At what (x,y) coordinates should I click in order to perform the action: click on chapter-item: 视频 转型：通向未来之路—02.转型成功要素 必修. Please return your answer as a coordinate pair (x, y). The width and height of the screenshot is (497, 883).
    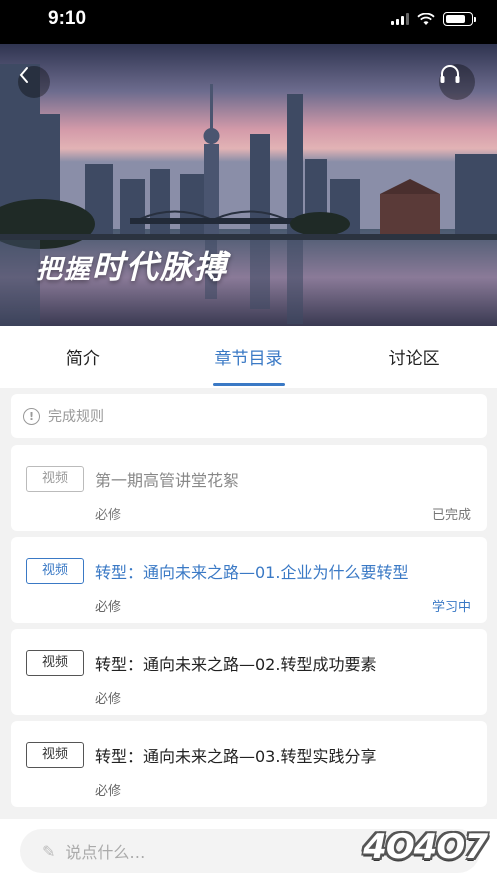
    Looking at the image, I should click on (249, 672).